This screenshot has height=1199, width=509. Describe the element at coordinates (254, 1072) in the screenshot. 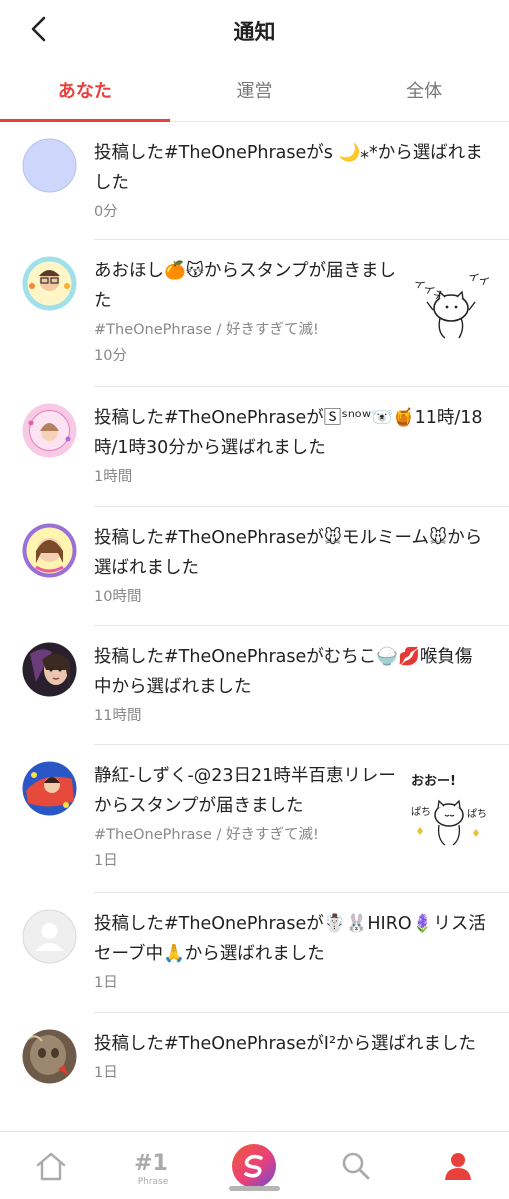

I see `notification-item: 投稿した#TheOnePhraseがI²から選ばれました 1日` at that location.